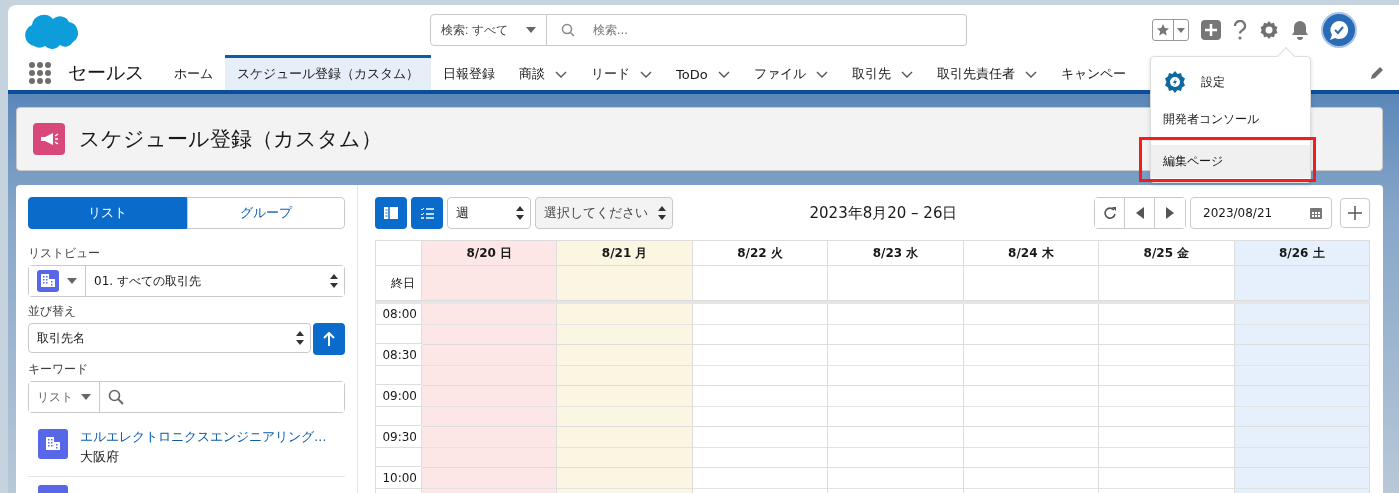 This screenshot has width=1399, height=493. I want to click on chat-check-icon, so click(1339, 30).